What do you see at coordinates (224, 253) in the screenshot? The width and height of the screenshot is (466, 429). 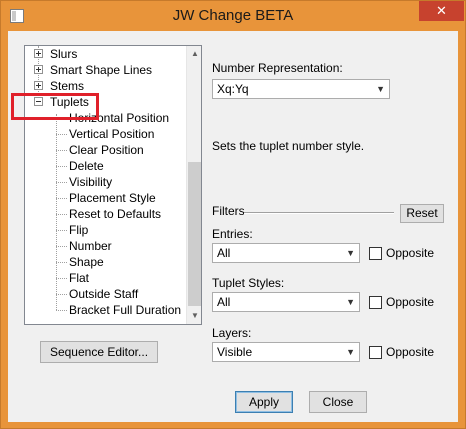 I see `entries-value: All` at bounding box center [224, 253].